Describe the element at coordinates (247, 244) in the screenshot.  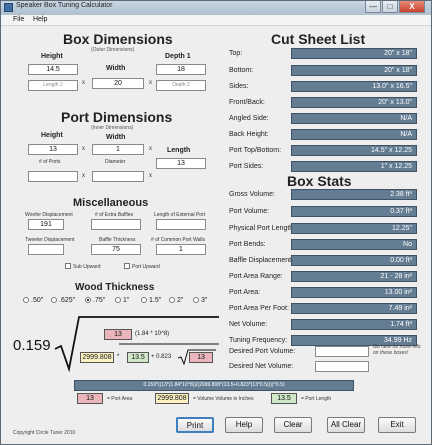
I see `stat-label: Port Bends:` at that location.